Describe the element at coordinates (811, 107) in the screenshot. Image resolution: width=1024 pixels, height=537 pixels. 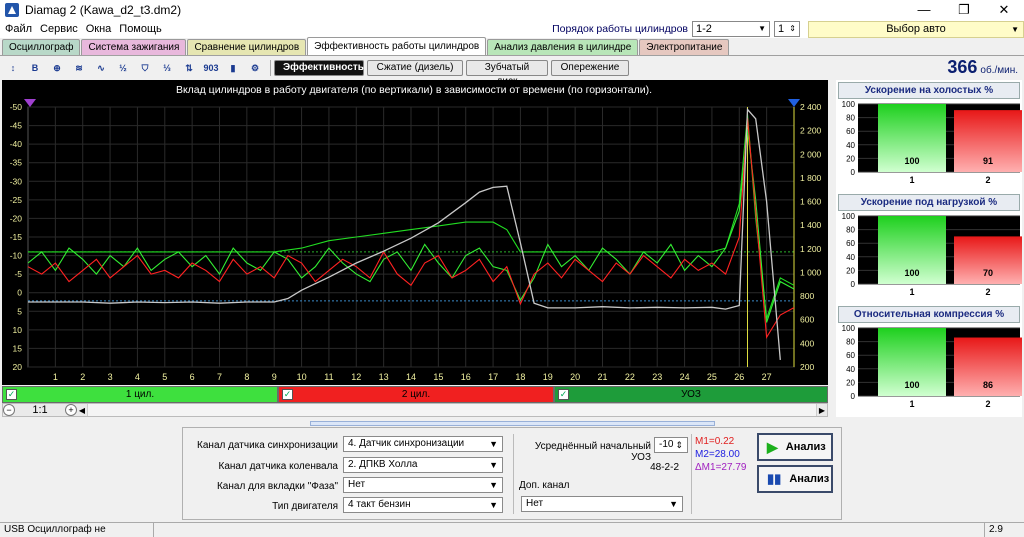
I see `right-y-tick: 2 400` at that location.